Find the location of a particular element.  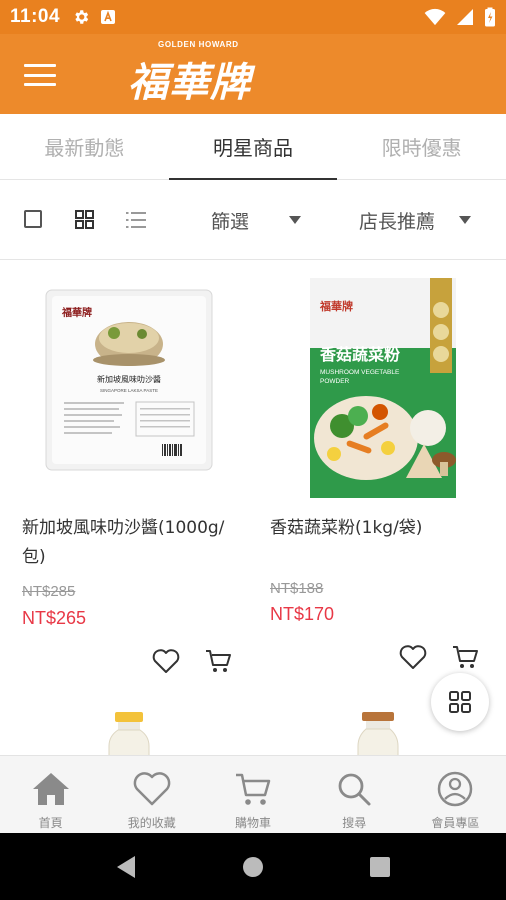

hamburger-icon is located at coordinates (40, 75).